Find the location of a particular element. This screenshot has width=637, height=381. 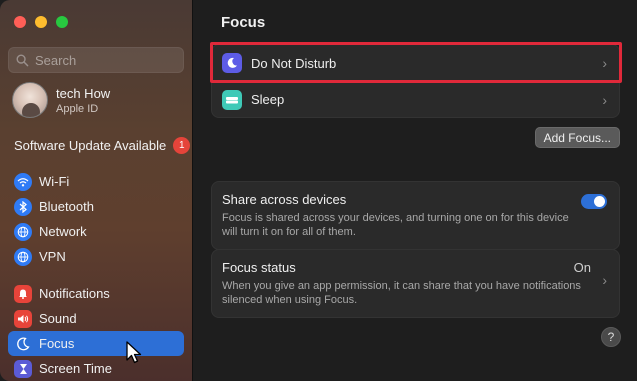

sidebar-item-label: Sound is located at coordinates (58, 318).